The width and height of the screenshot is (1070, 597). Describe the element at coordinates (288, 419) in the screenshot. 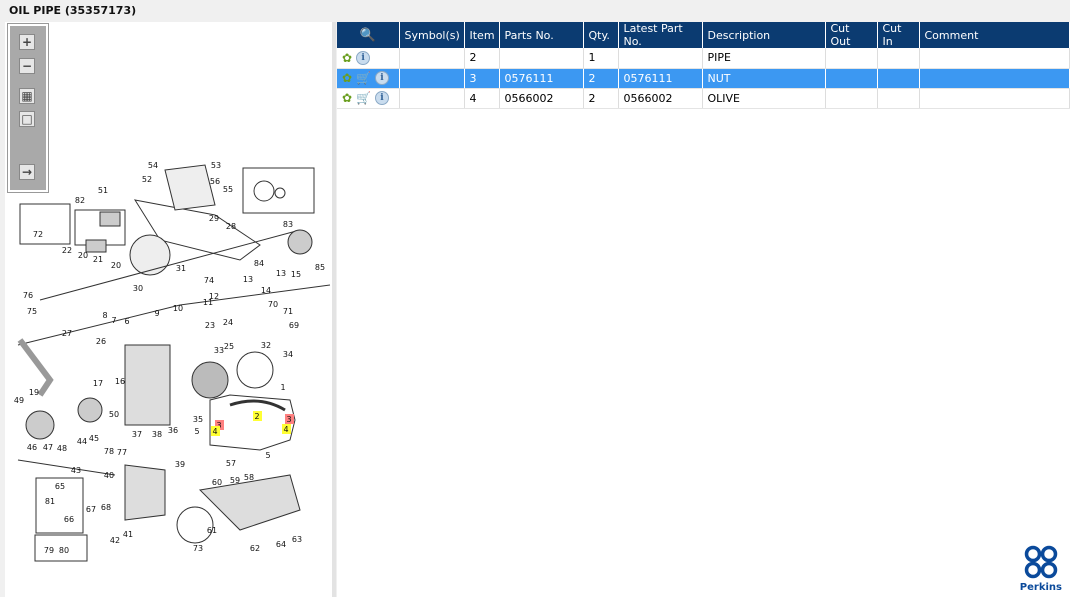

I see `callout-label: 3` at that location.